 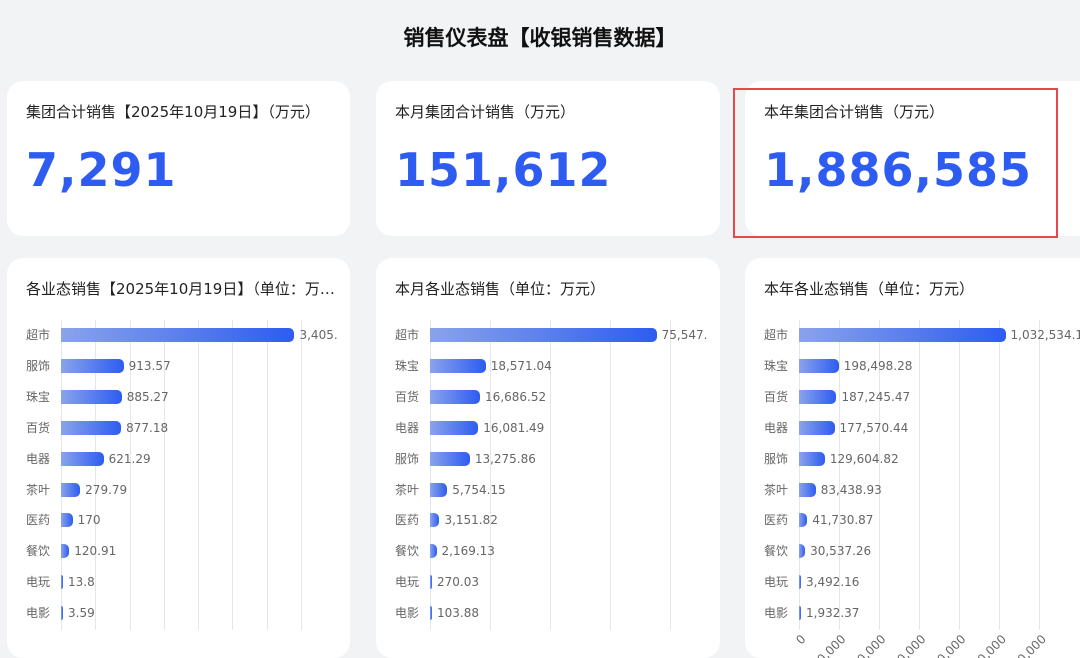 What do you see at coordinates (505, 459) in the screenshot?
I see `value-label: 13,275.86` at bounding box center [505, 459].